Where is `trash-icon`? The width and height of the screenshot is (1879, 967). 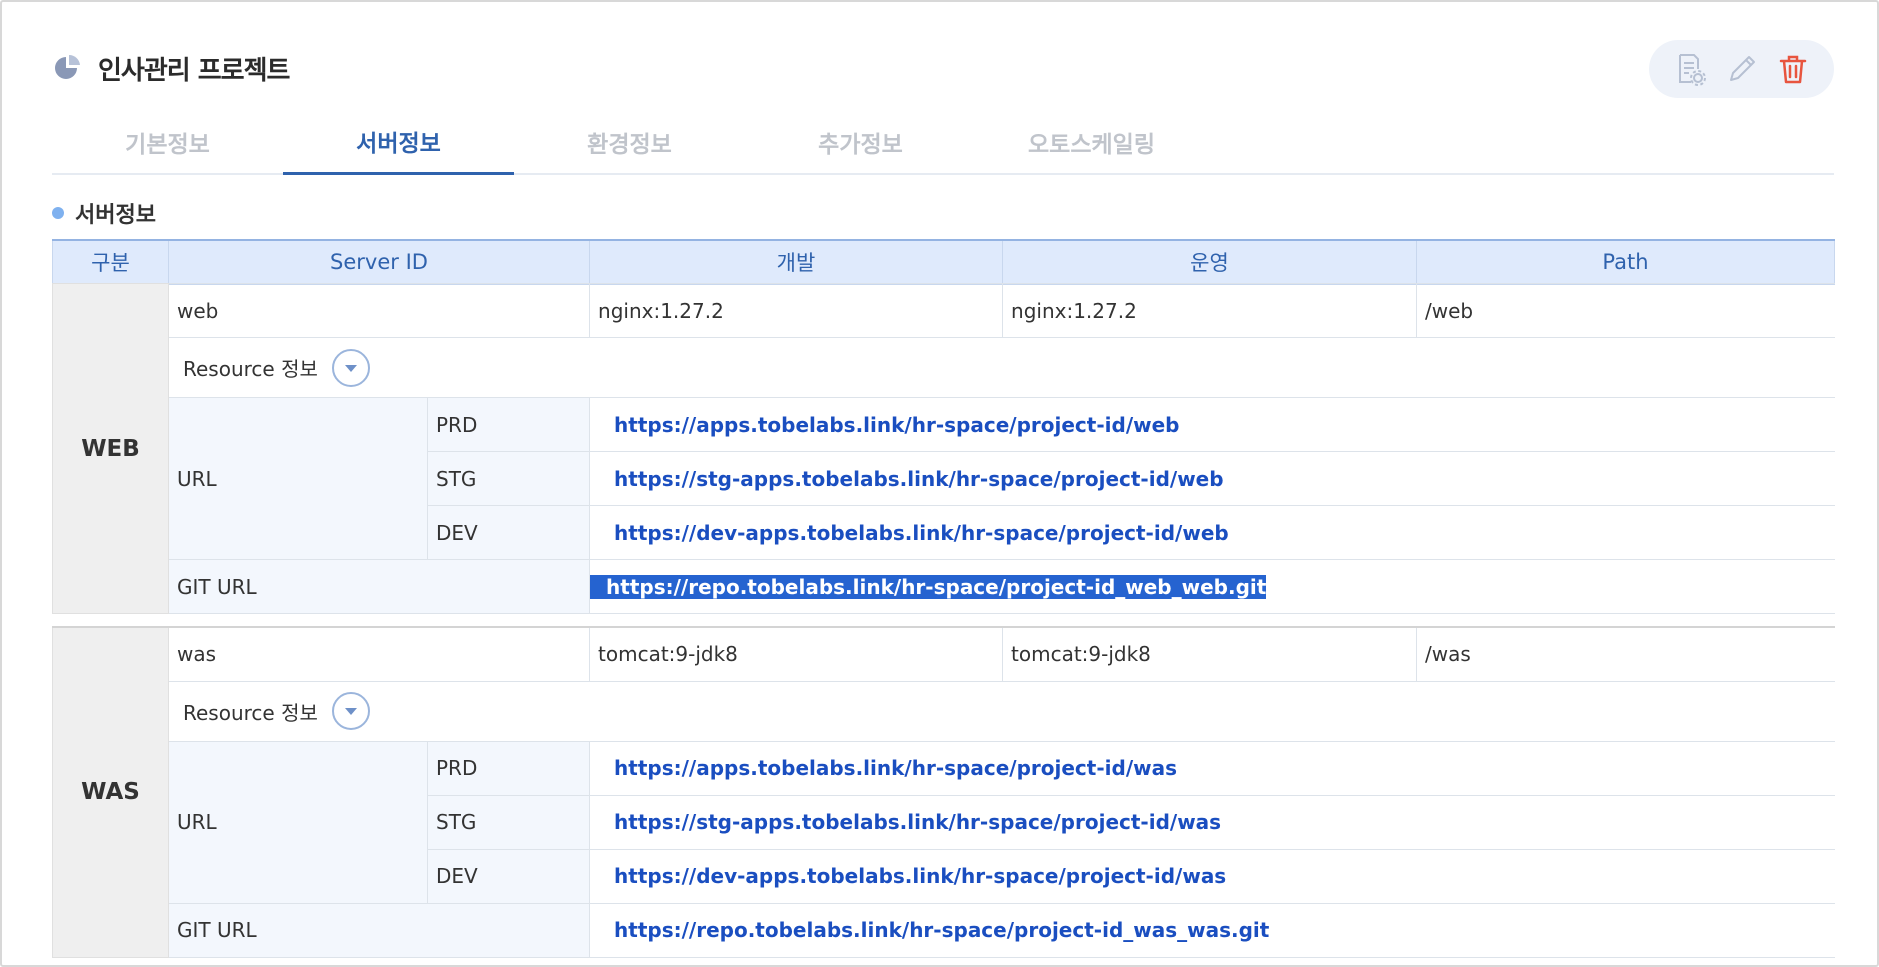
trash-icon is located at coordinates (1792, 69).